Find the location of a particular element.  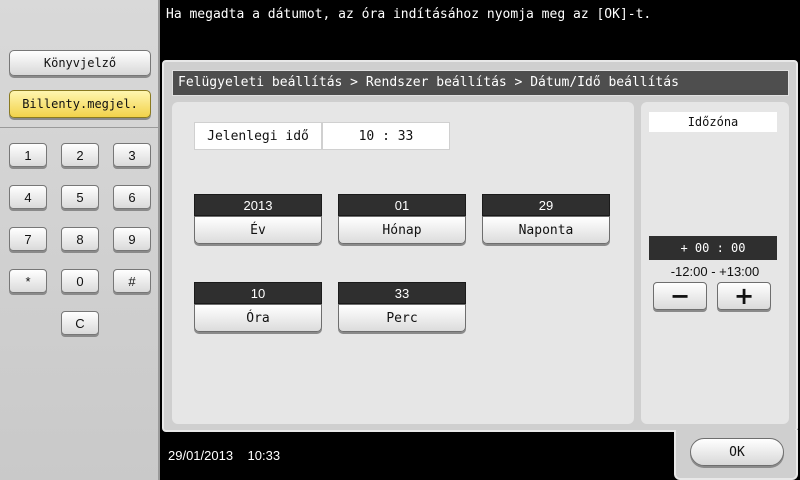

timezone-plus-button: + is located at coordinates (744, 296).